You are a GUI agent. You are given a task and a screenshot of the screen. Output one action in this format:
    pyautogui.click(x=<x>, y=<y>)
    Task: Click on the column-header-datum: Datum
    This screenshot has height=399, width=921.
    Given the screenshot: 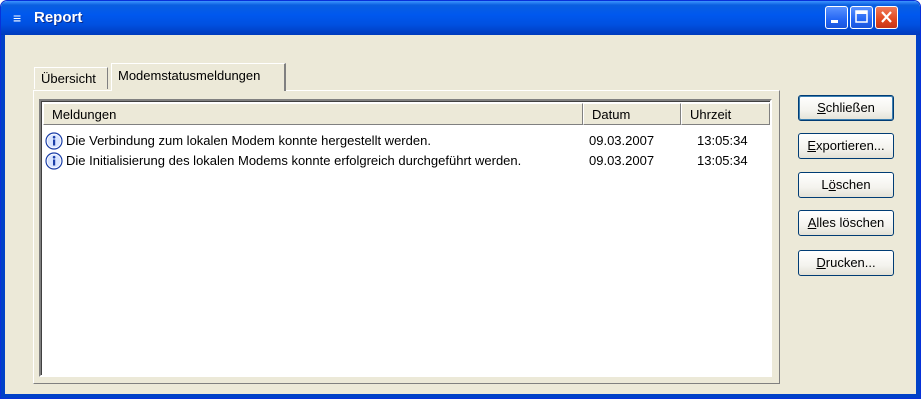 What is the action you would take?
    pyautogui.click(x=632, y=114)
    